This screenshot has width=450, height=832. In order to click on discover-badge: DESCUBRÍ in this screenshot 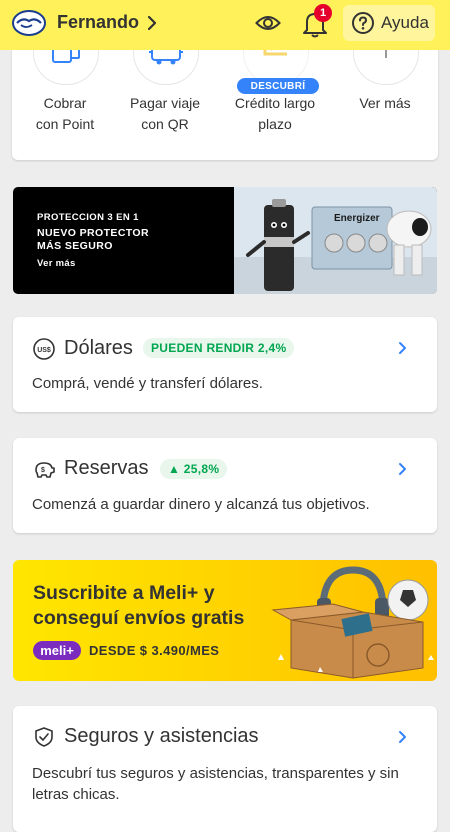, I will do `click(278, 86)`.